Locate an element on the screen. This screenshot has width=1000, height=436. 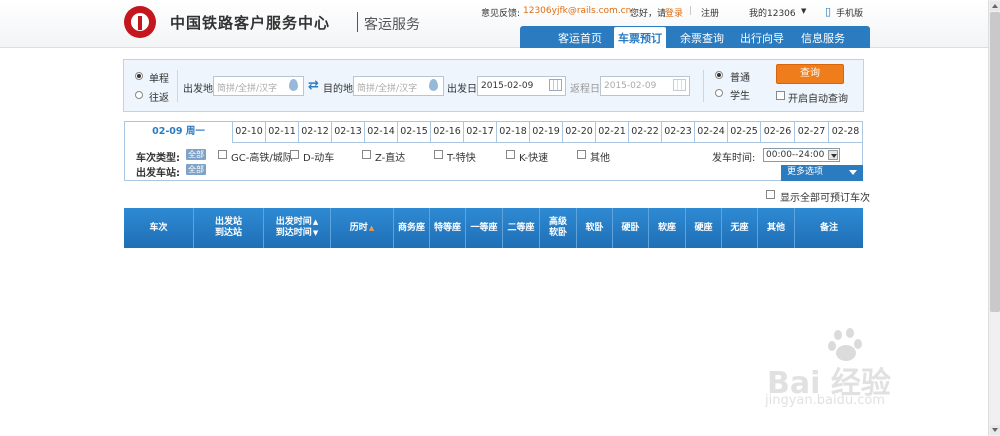
col-time: 出发时间▲ 到达时间▼ is located at coordinates (297, 228).